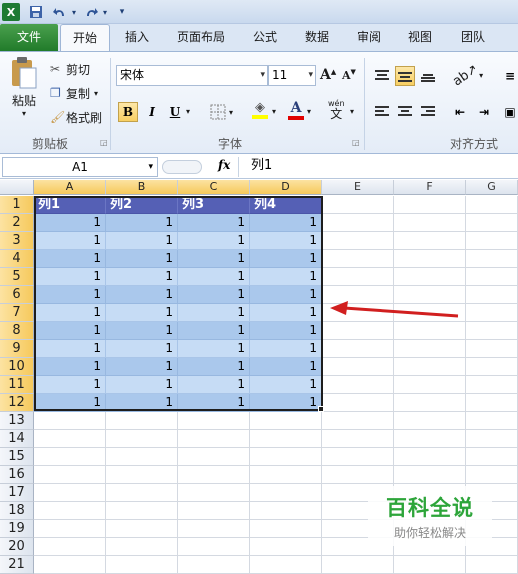  What do you see at coordinates (492, 439) in the screenshot?
I see `cell-G14` at bounding box center [492, 439].